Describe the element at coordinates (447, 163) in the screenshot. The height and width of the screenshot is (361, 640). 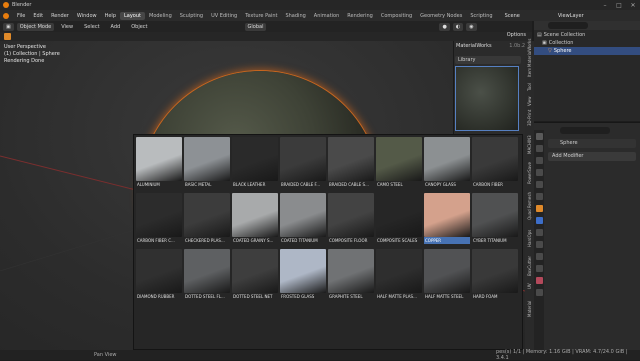
I see `material-tile: CANOPY GLASS` at that location.